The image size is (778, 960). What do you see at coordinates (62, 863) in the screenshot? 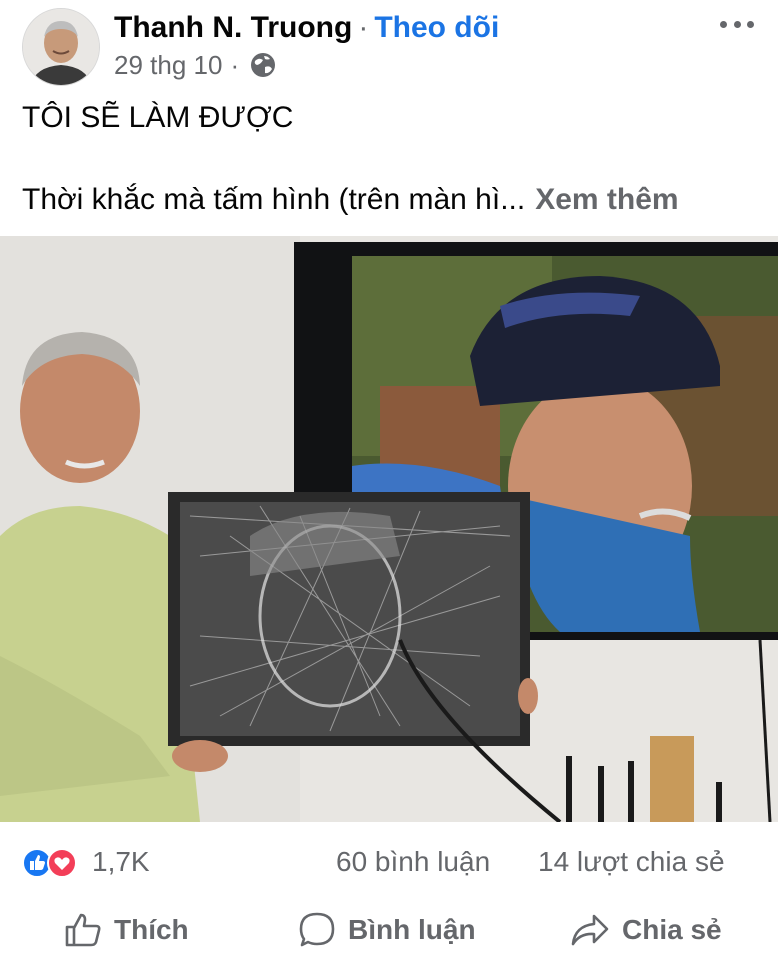
I see `love-reaction-icon` at bounding box center [62, 863].